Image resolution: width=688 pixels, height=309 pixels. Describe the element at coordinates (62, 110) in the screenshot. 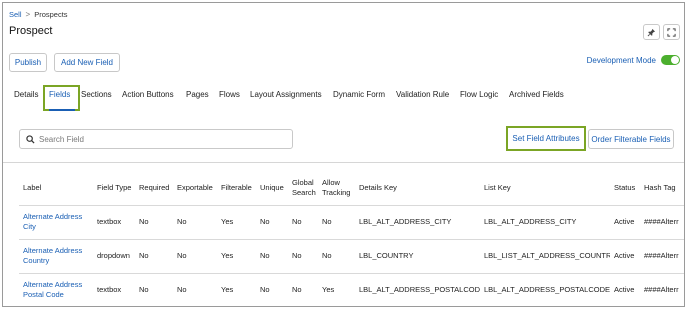

I see `active-tab-underline` at that location.